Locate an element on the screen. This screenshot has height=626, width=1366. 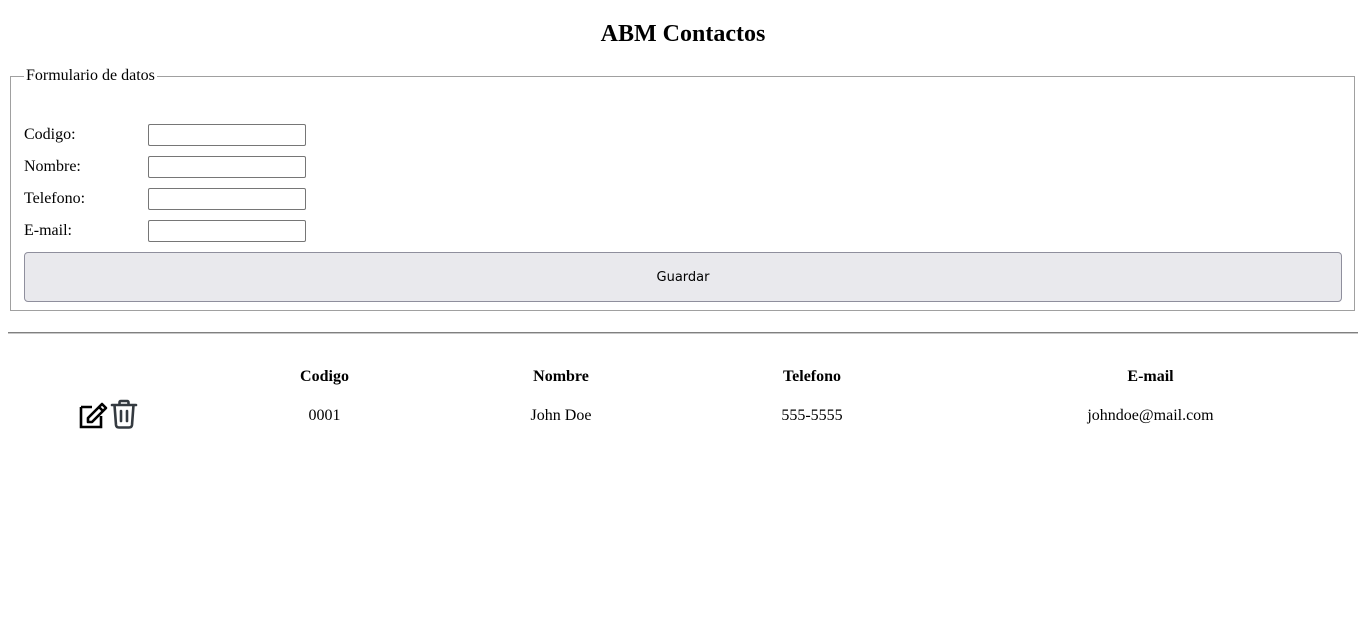
form-legend: Formulario de datos is located at coordinates (90, 75).